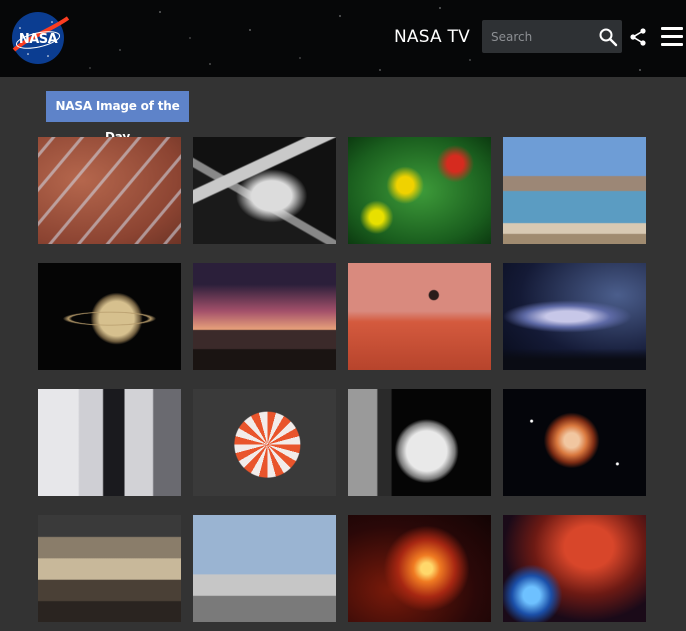  I want to click on gallery-tile-mars-frosted-dunes, so click(109, 190).